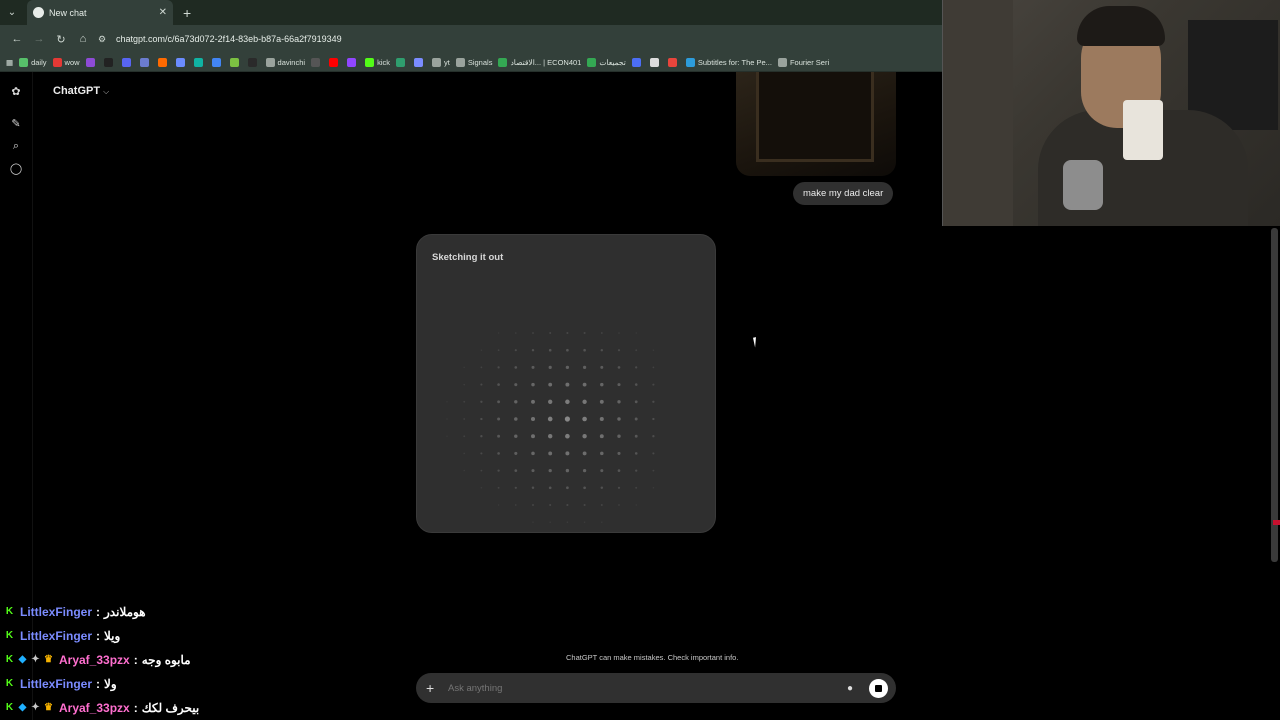 The width and height of the screenshot is (1280, 720). What do you see at coordinates (16, 169) in the screenshot?
I see `chat-bubble-icon: ◯` at bounding box center [16, 169].